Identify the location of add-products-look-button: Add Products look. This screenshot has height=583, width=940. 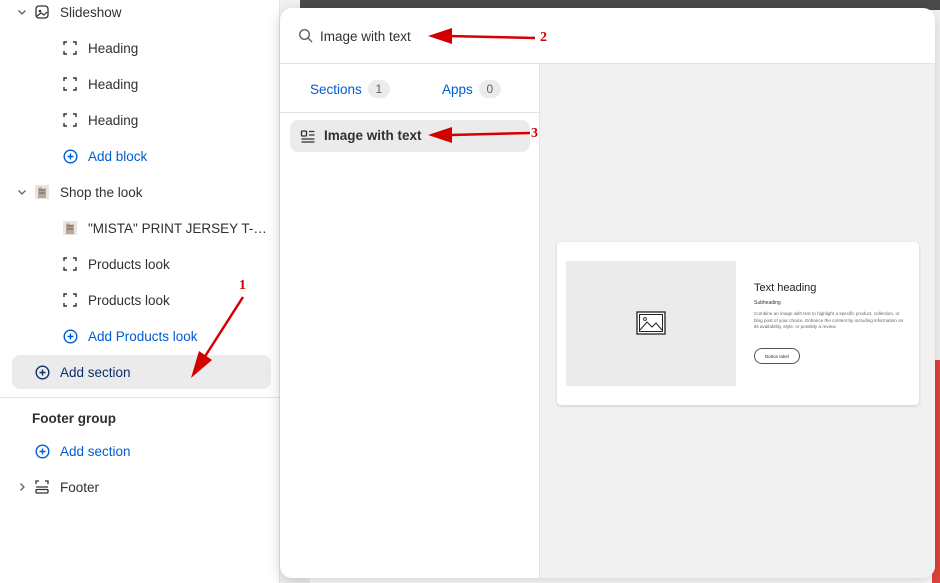
(140, 336).